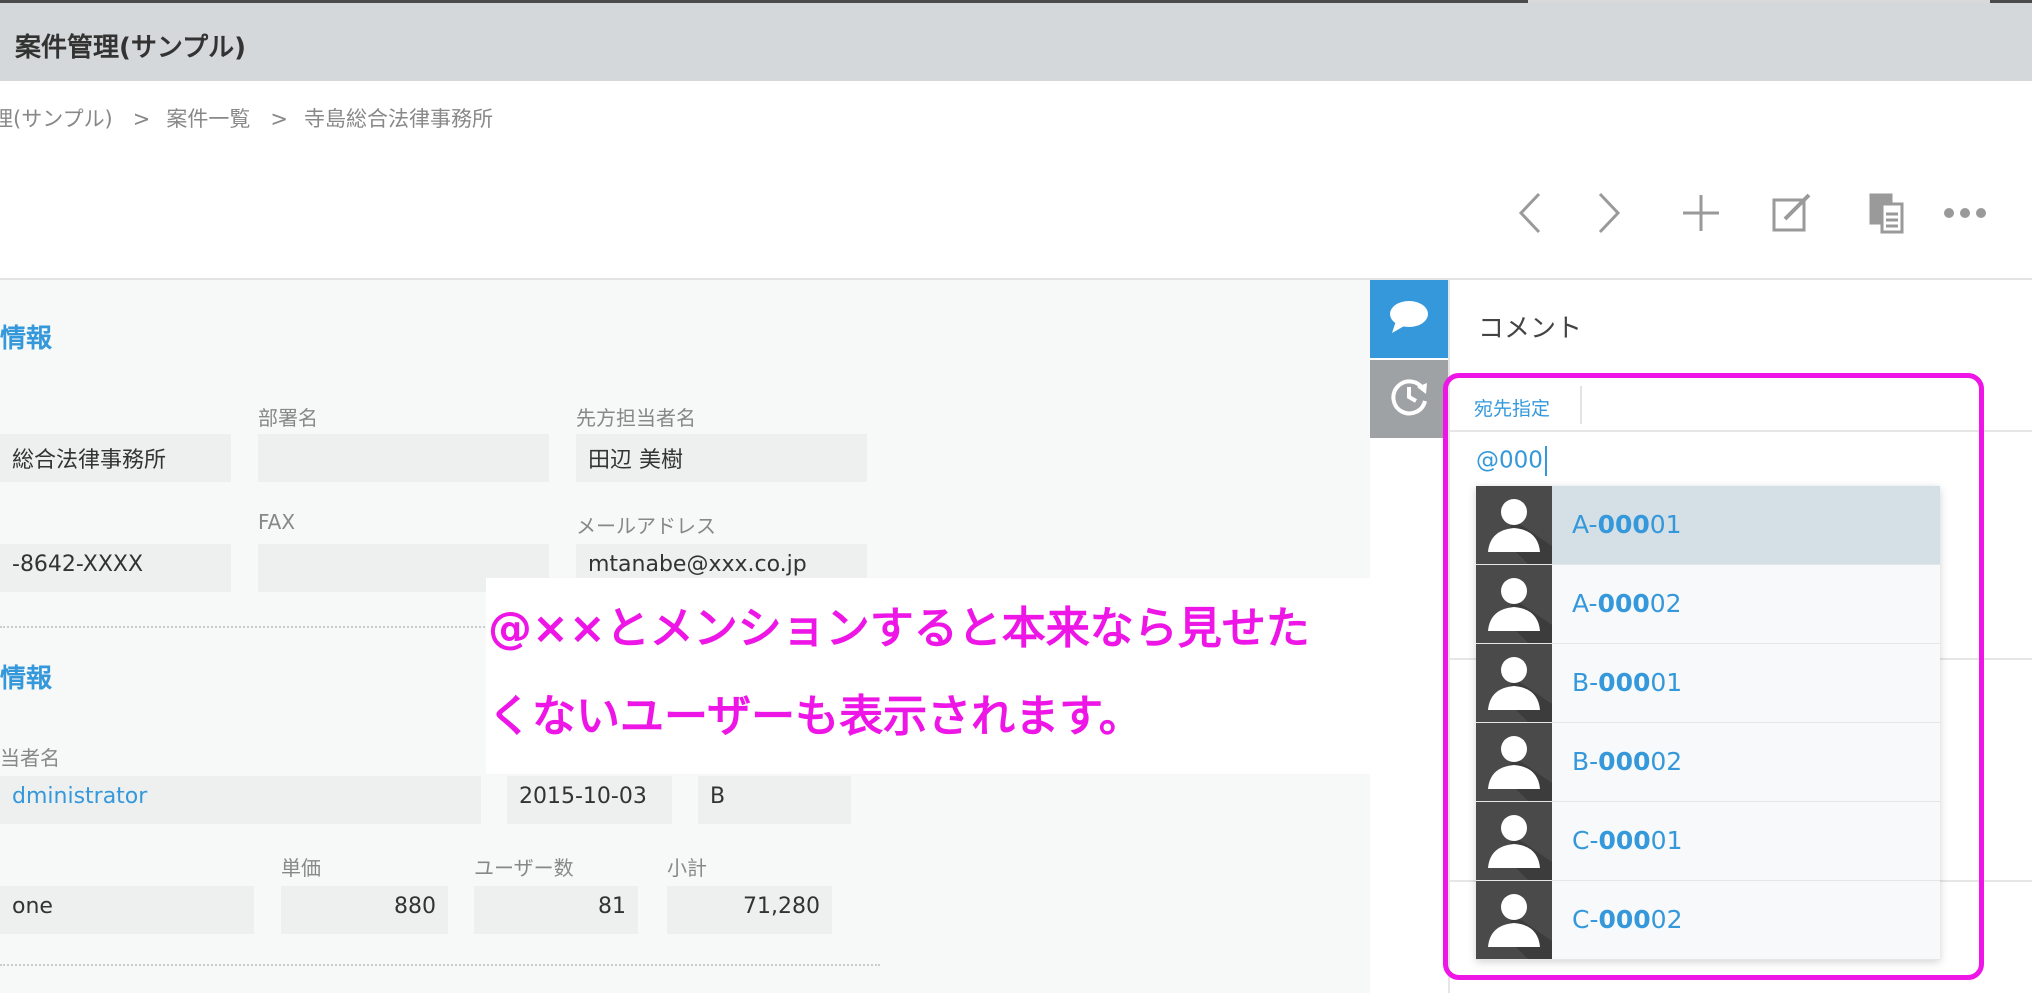 The width and height of the screenshot is (2032, 993). I want to click on tab-comments, so click(1409, 319).